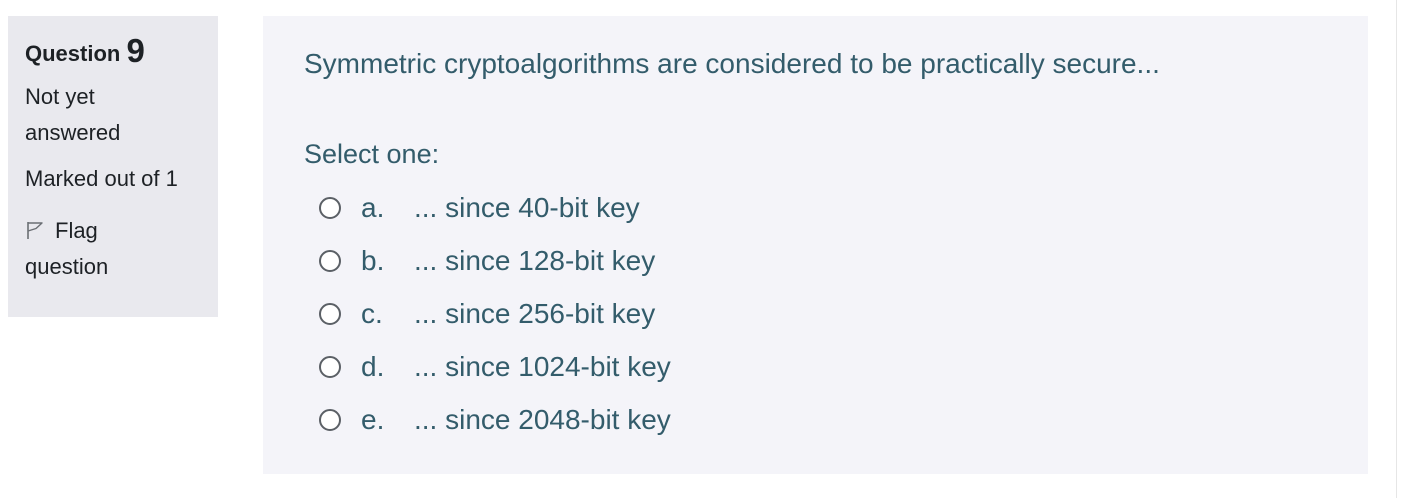 The image size is (1402, 498). What do you see at coordinates (542, 420) in the screenshot?
I see `answer-label: ... since 2048-bit key` at bounding box center [542, 420].